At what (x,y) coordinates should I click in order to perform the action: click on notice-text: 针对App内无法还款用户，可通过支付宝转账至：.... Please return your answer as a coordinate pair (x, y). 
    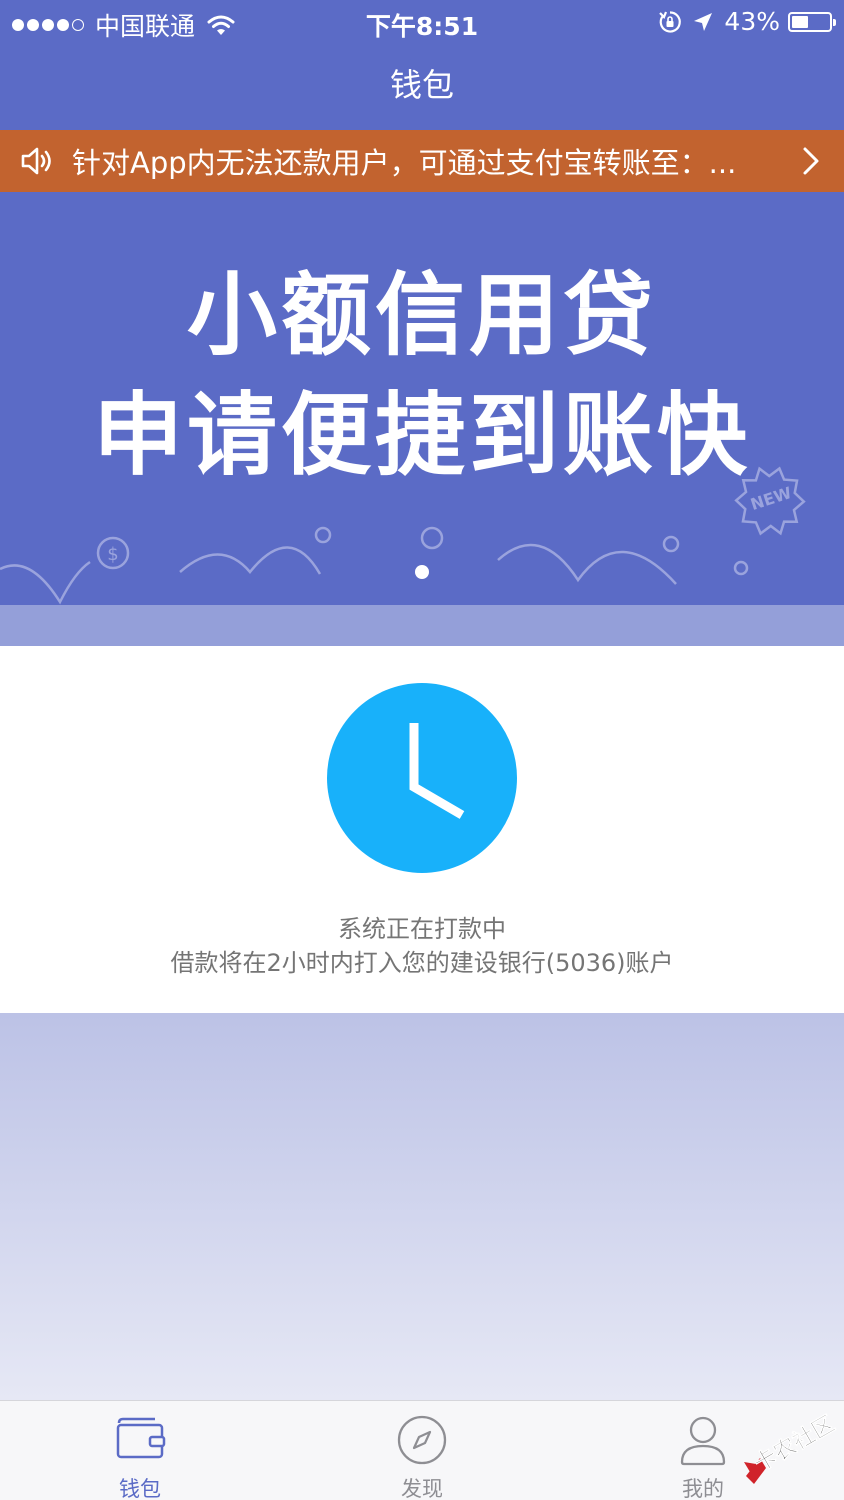
    Looking at the image, I should click on (404, 163).